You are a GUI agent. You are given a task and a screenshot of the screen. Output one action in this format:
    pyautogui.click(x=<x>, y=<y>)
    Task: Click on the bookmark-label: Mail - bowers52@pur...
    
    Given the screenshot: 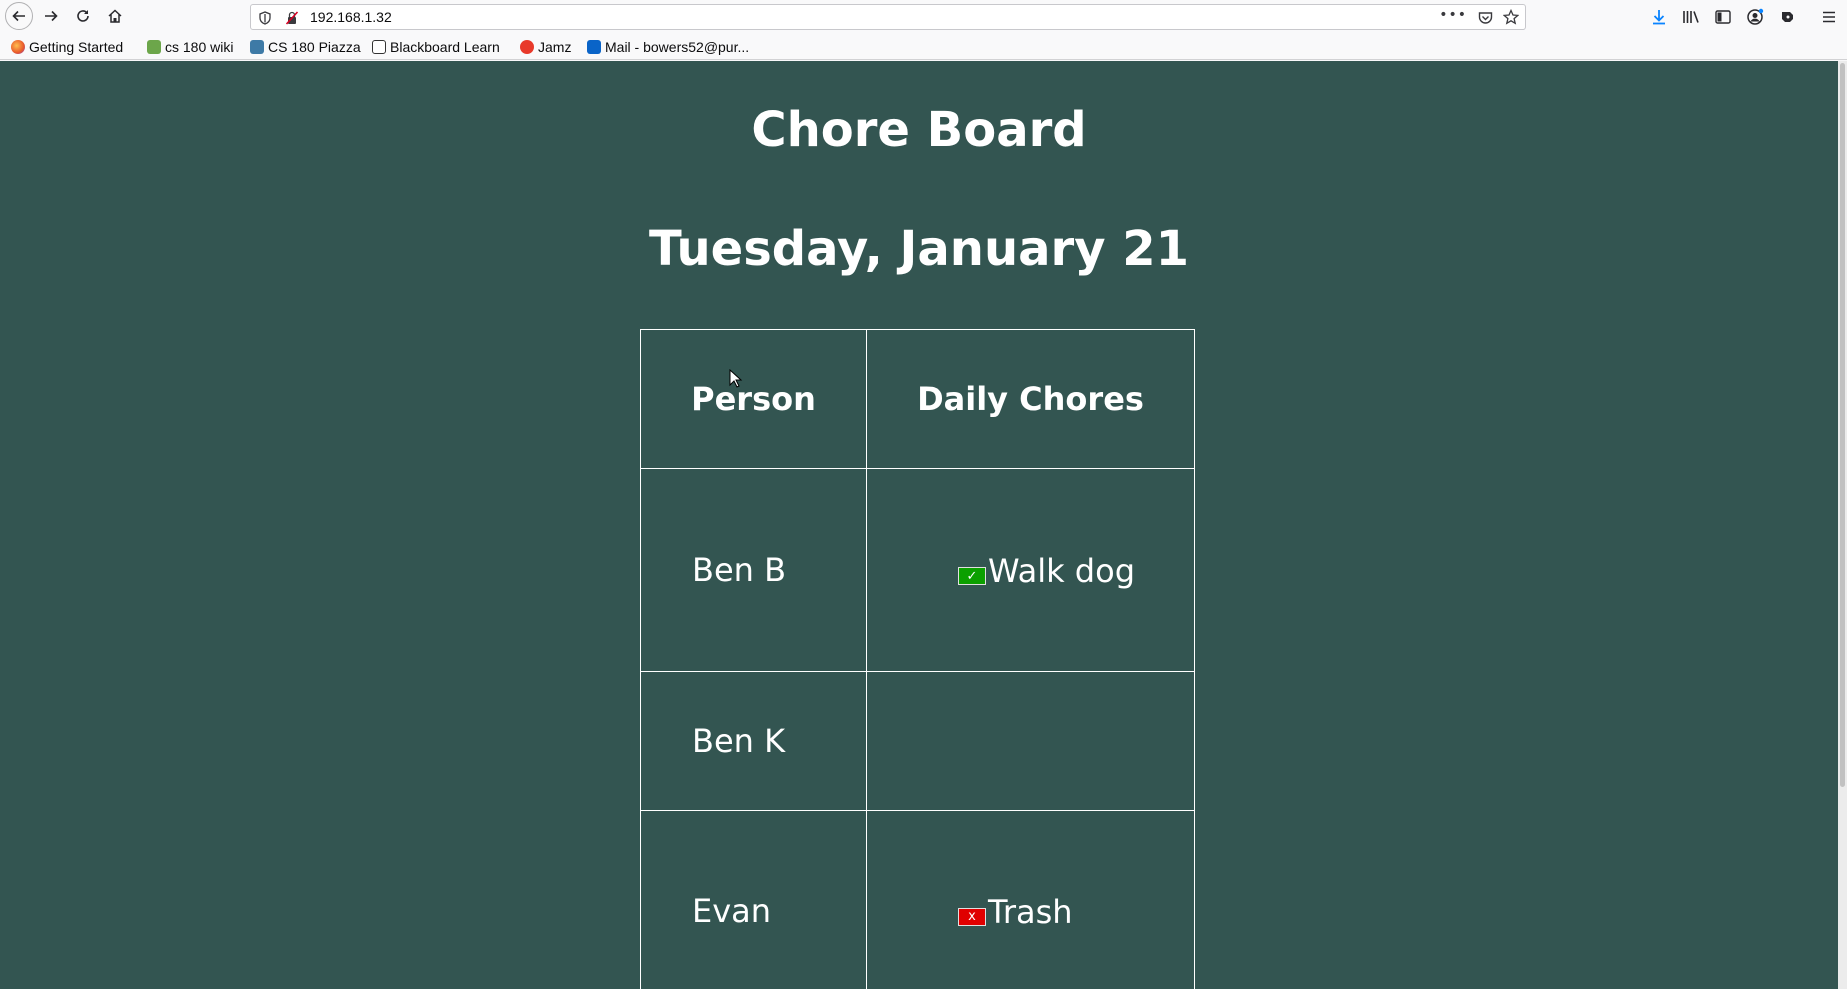 What is the action you would take?
    pyautogui.click(x=677, y=47)
    